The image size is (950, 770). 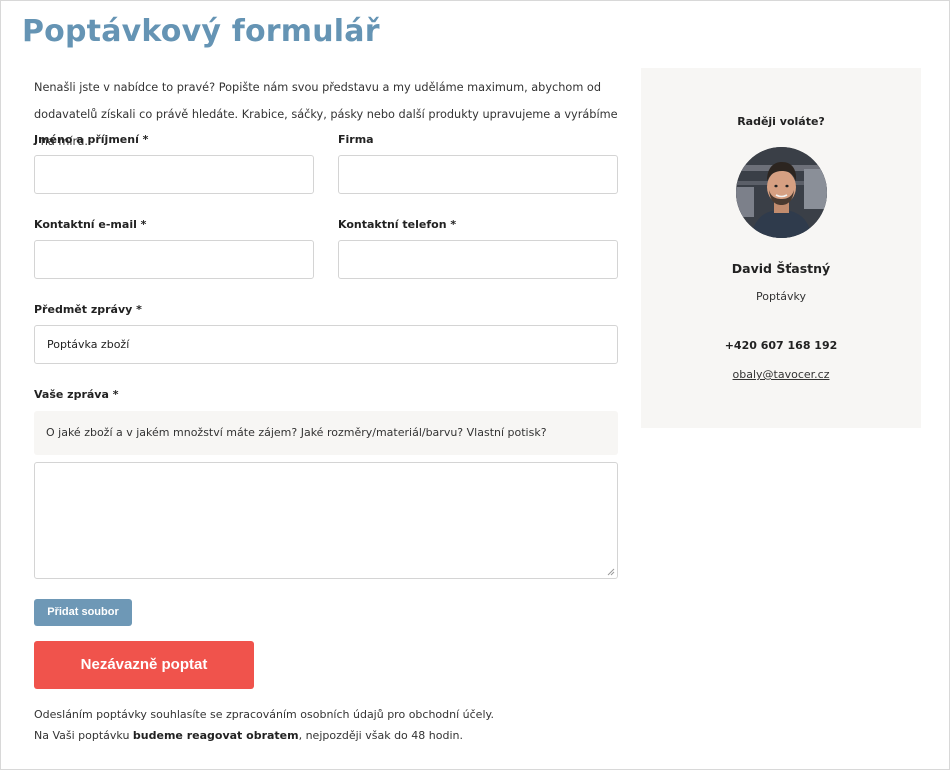 What do you see at coordinates (781, 121) in the screenshot?
I see `contact-heading: Raději voláte?` at bounding box center [781, 121].